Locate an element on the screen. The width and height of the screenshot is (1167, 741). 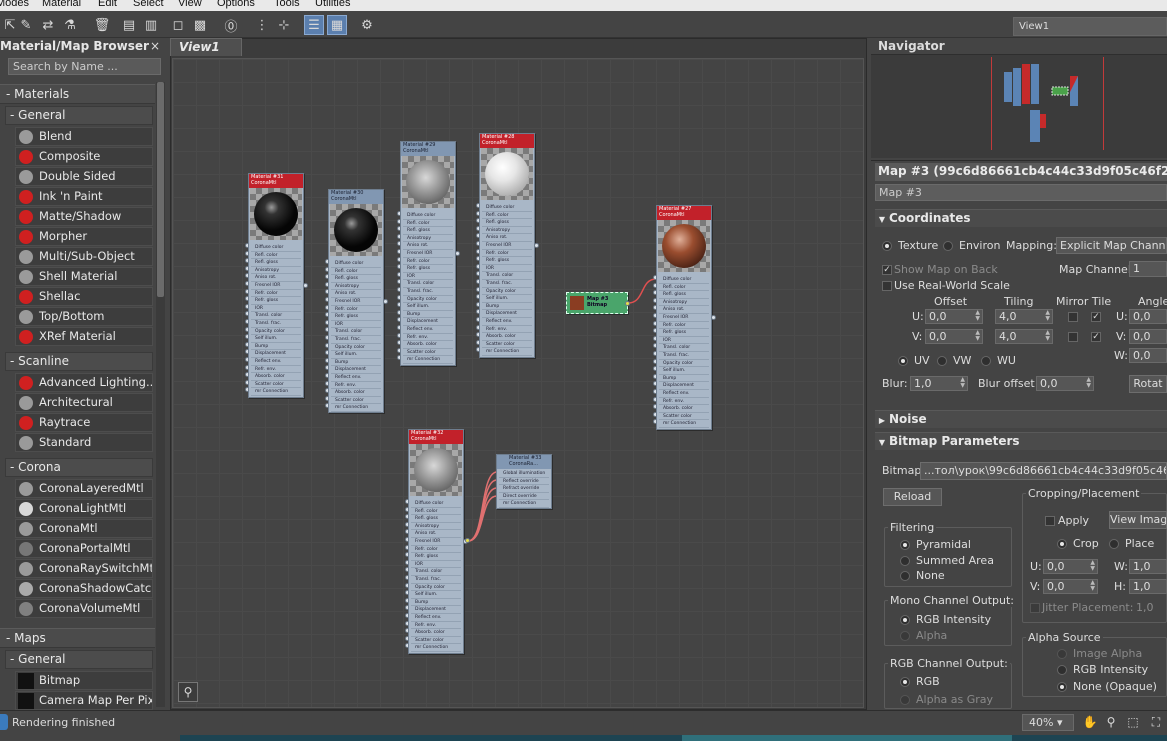
crop-h-field: 1,0 is located at coordinates (1148, 586).